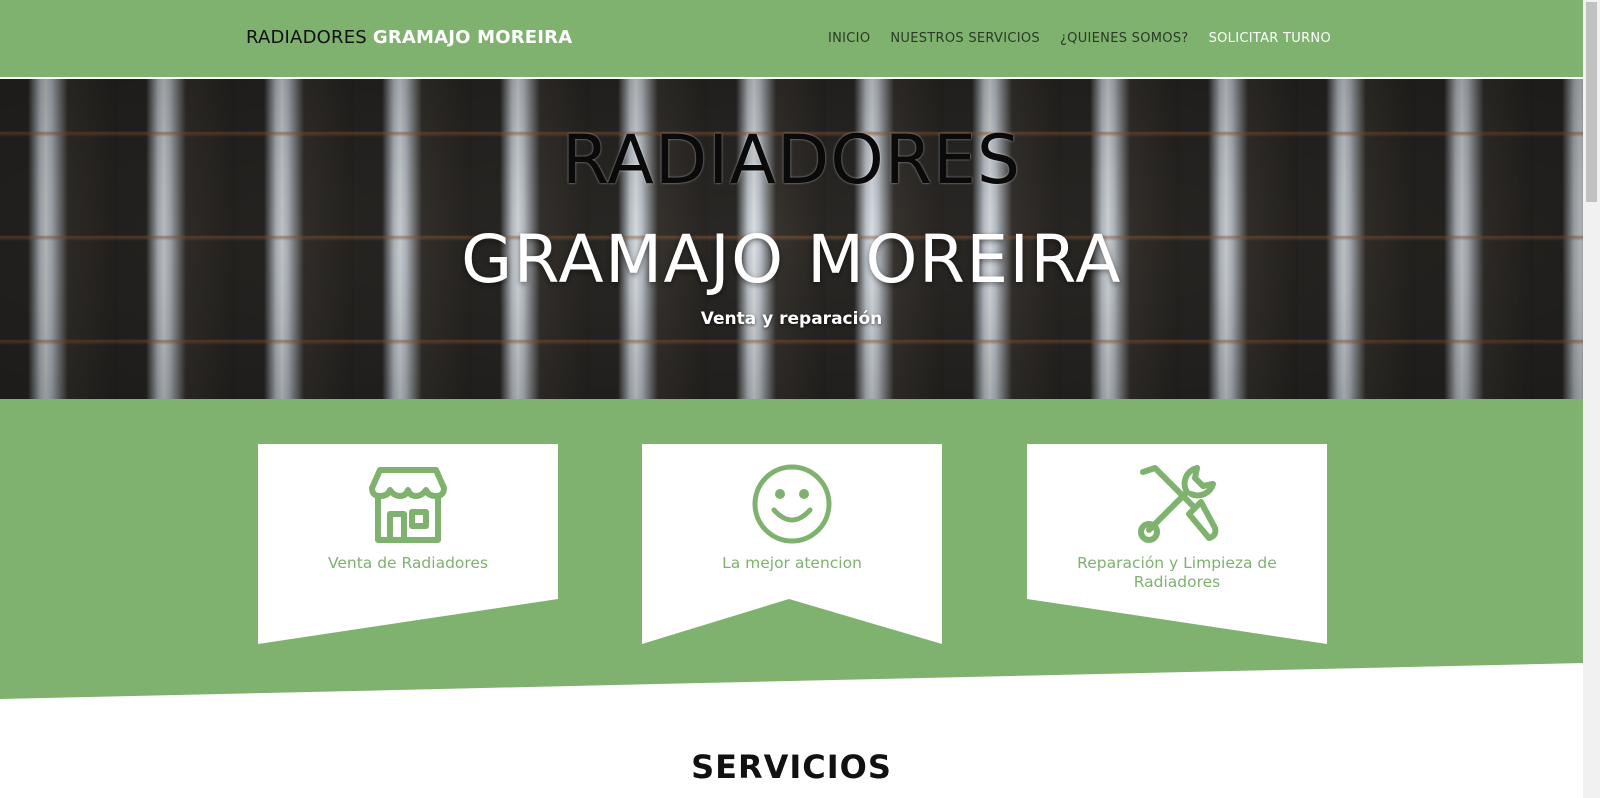  Describe the element at coordinates (408, 505) in the screenshot. I see `store-icon` at that location.